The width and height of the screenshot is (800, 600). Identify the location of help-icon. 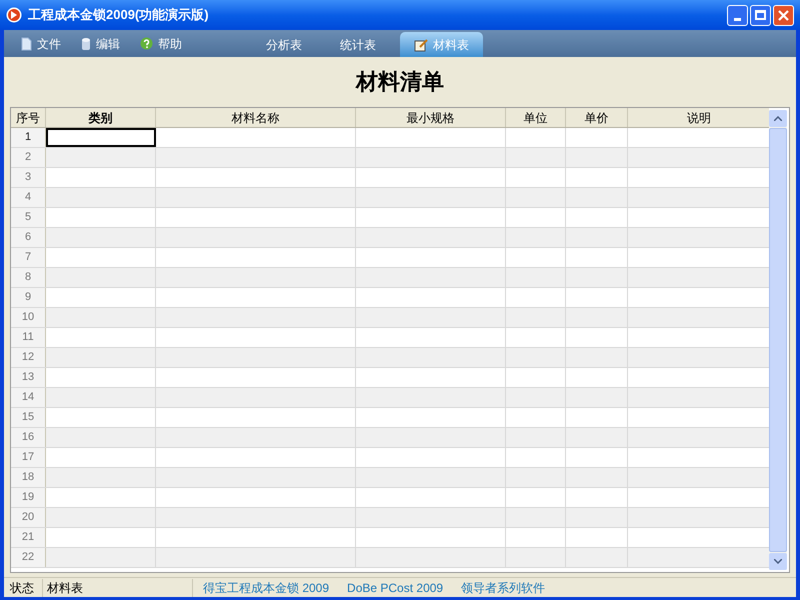
(146, 43).